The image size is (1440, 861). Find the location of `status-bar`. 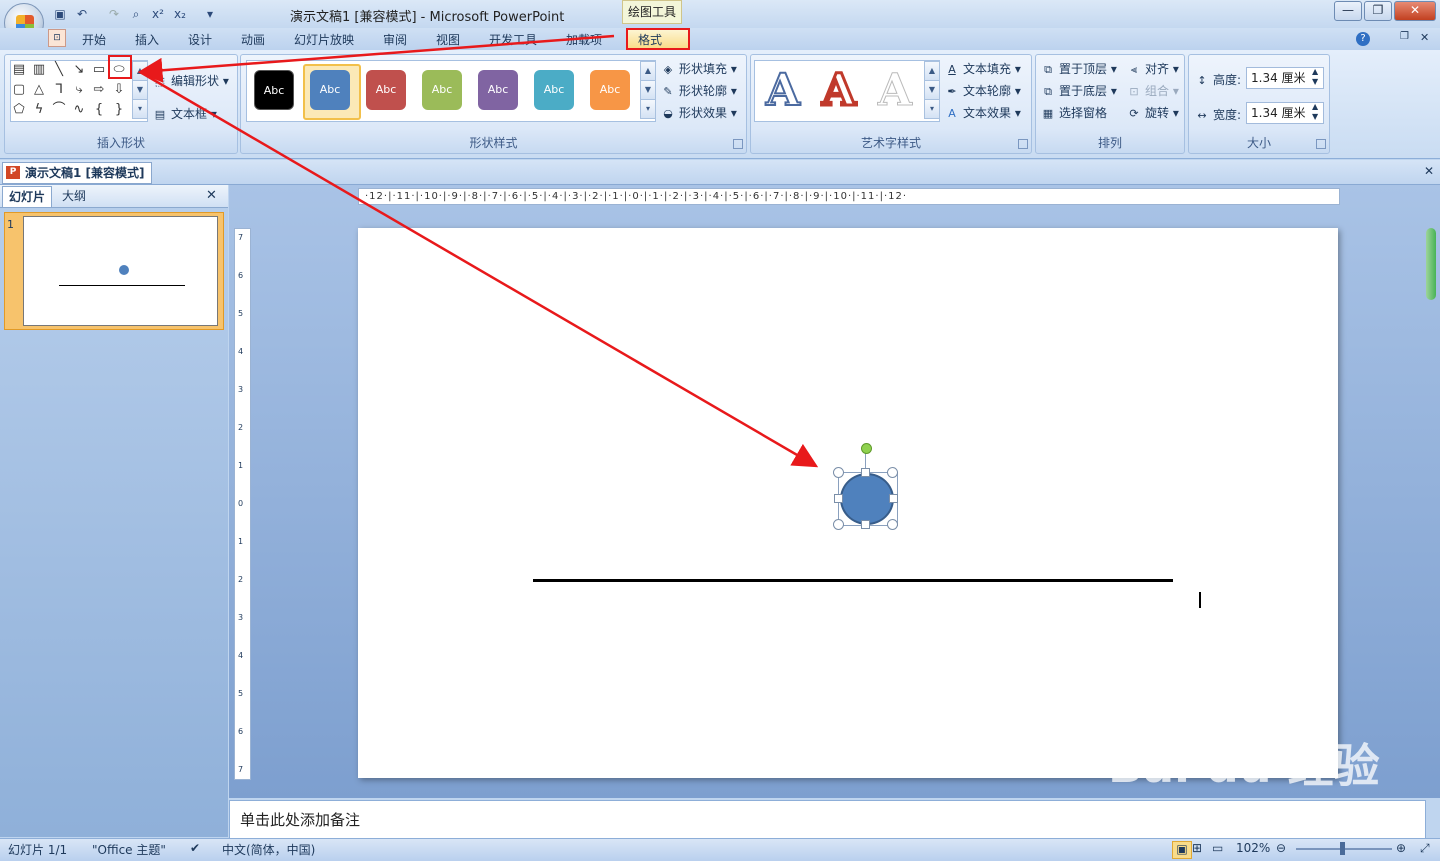

status-bar is located at coordinates (720, 849).